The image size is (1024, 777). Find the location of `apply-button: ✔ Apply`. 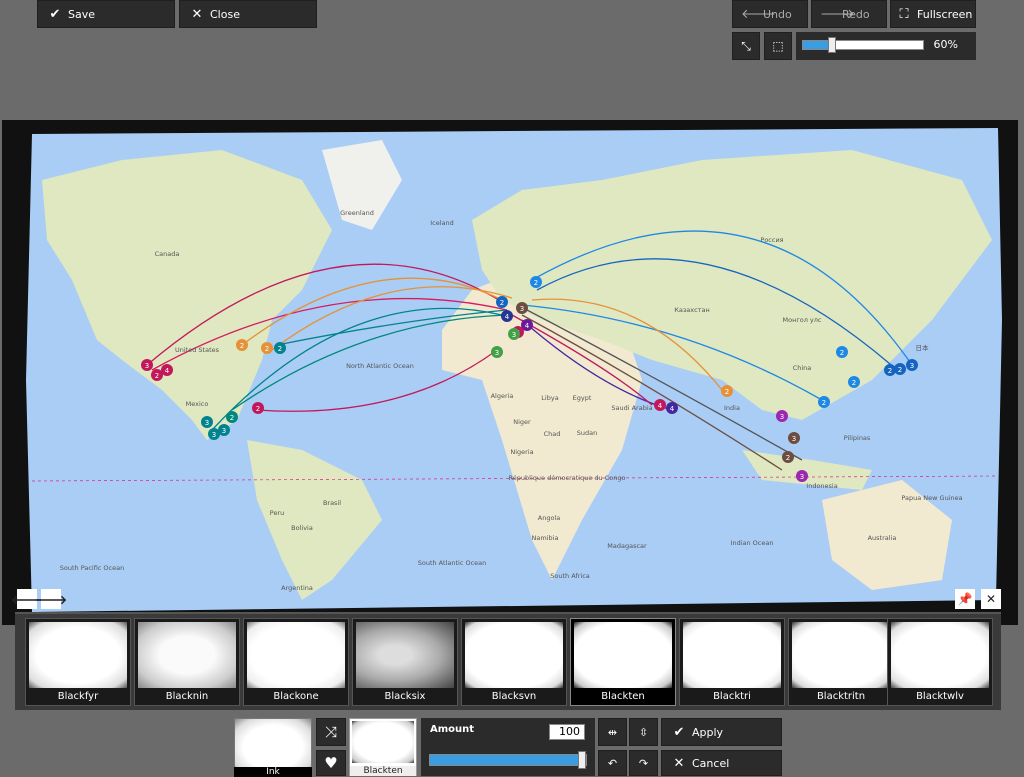

apply-button: ✔ Apply is located at coordinates (721, 732).